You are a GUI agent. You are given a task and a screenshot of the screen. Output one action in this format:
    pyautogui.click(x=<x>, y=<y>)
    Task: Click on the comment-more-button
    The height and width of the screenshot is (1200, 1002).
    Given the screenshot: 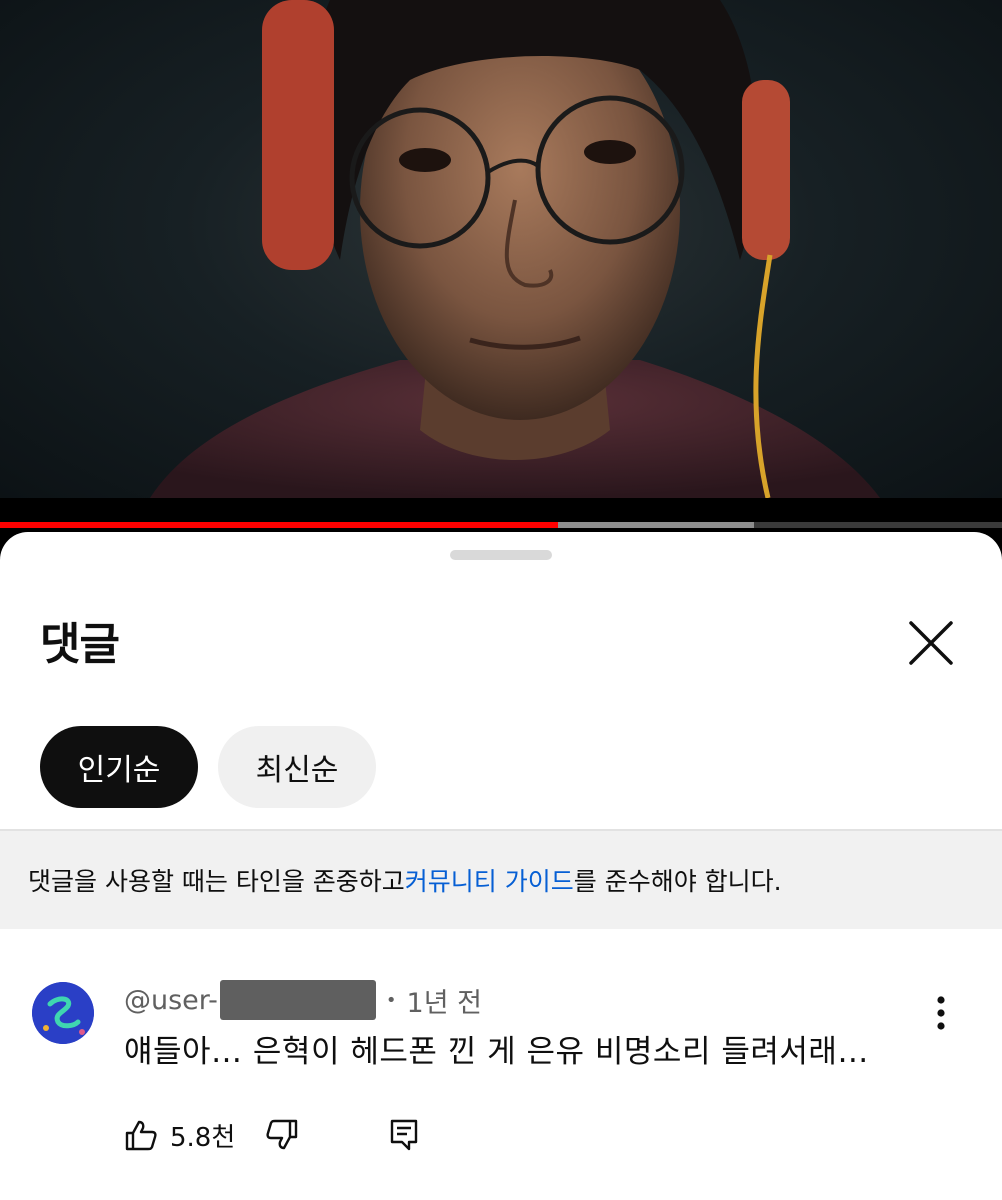 What is the action you would take?
    pyautogui.click(x=941, y=1013)
    